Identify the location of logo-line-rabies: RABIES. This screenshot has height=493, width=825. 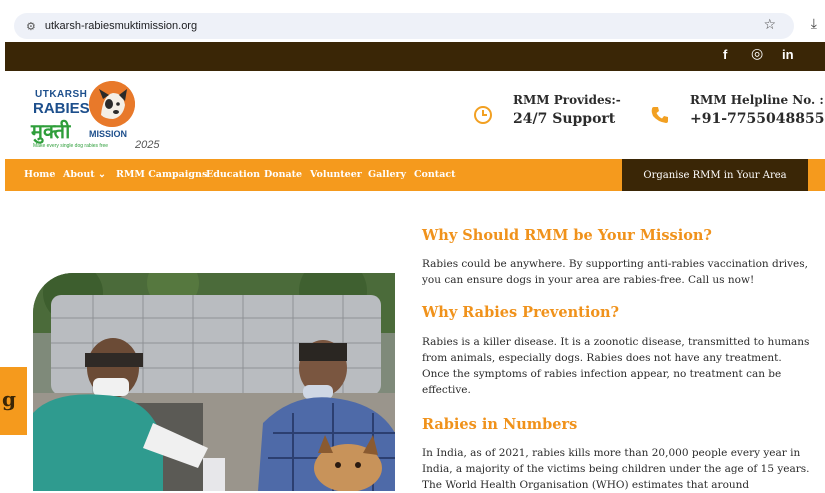
(61, 108).